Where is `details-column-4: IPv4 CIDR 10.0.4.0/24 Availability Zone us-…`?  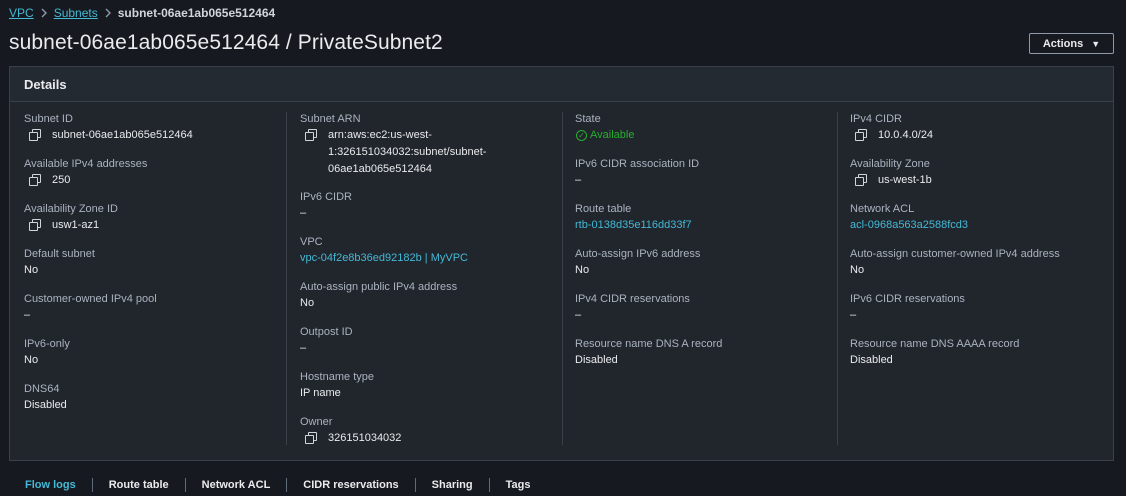
details-column-4: IPv4 CIDR 10.0.4.0/24 Availability Zone us-… is located at coordinates (985, 247).